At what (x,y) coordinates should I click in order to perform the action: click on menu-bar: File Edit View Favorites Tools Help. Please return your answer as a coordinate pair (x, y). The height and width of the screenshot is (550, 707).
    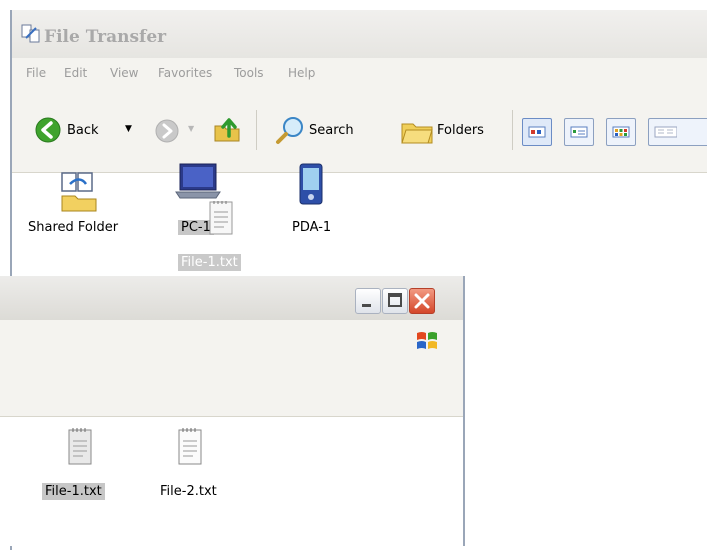
    Looking at the image, I should click on (359, 73).